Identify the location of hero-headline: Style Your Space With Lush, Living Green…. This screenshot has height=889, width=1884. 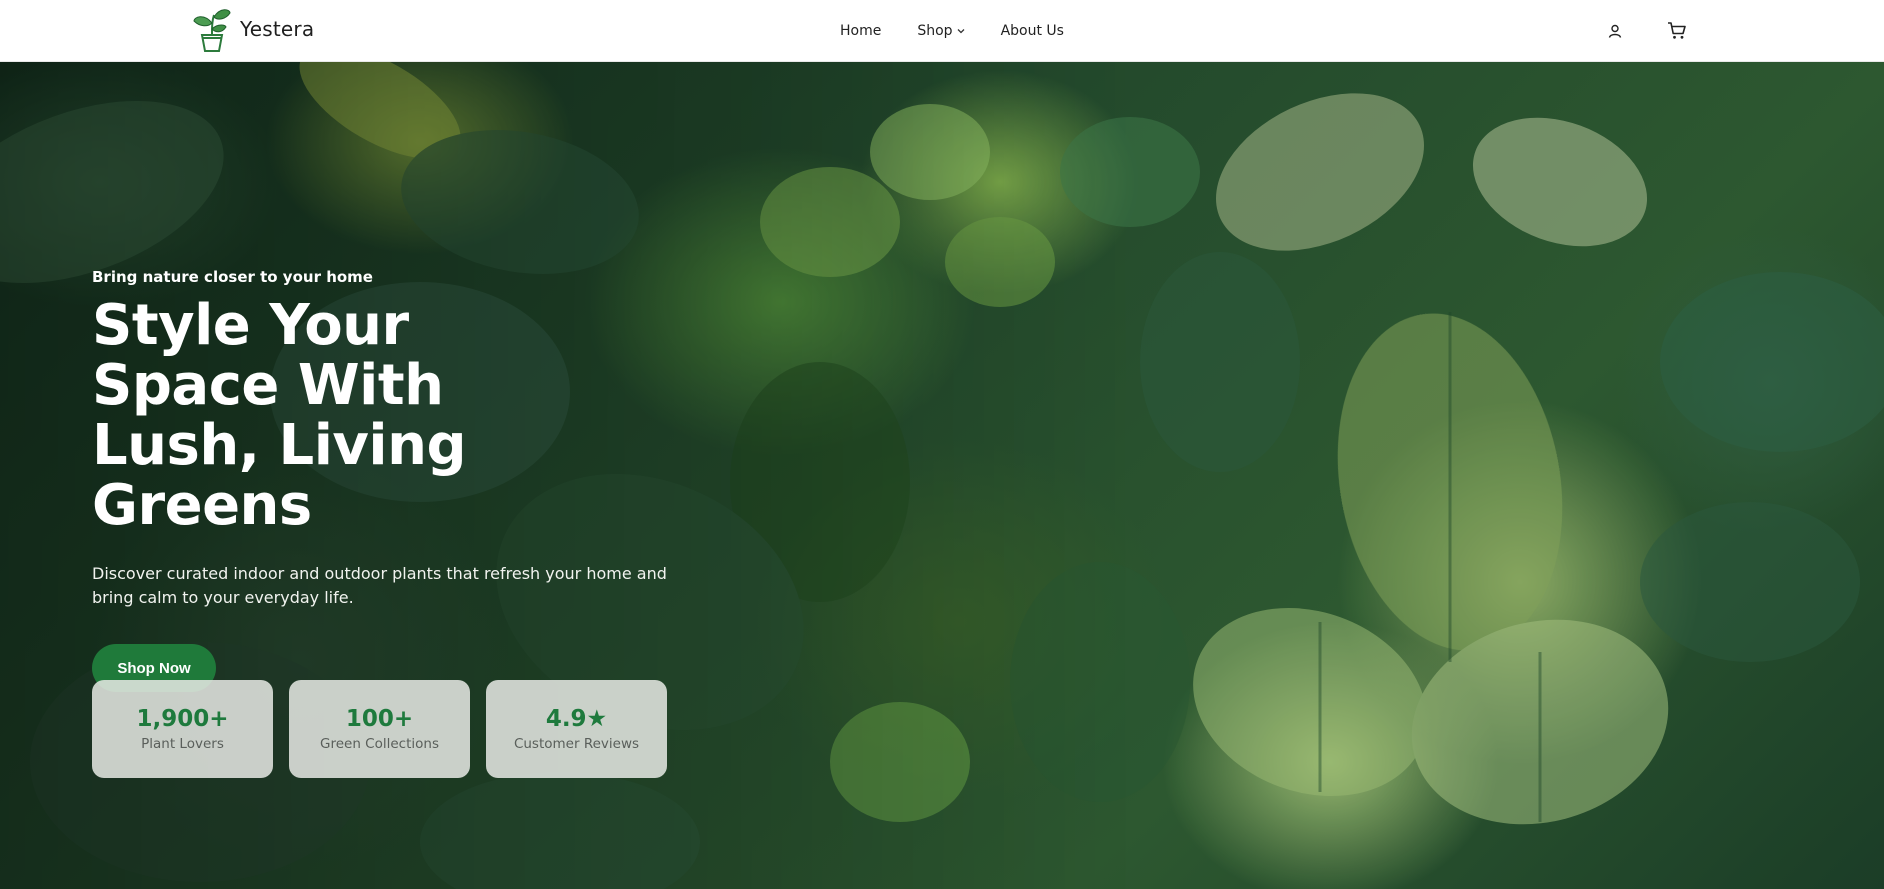
(279, 415).